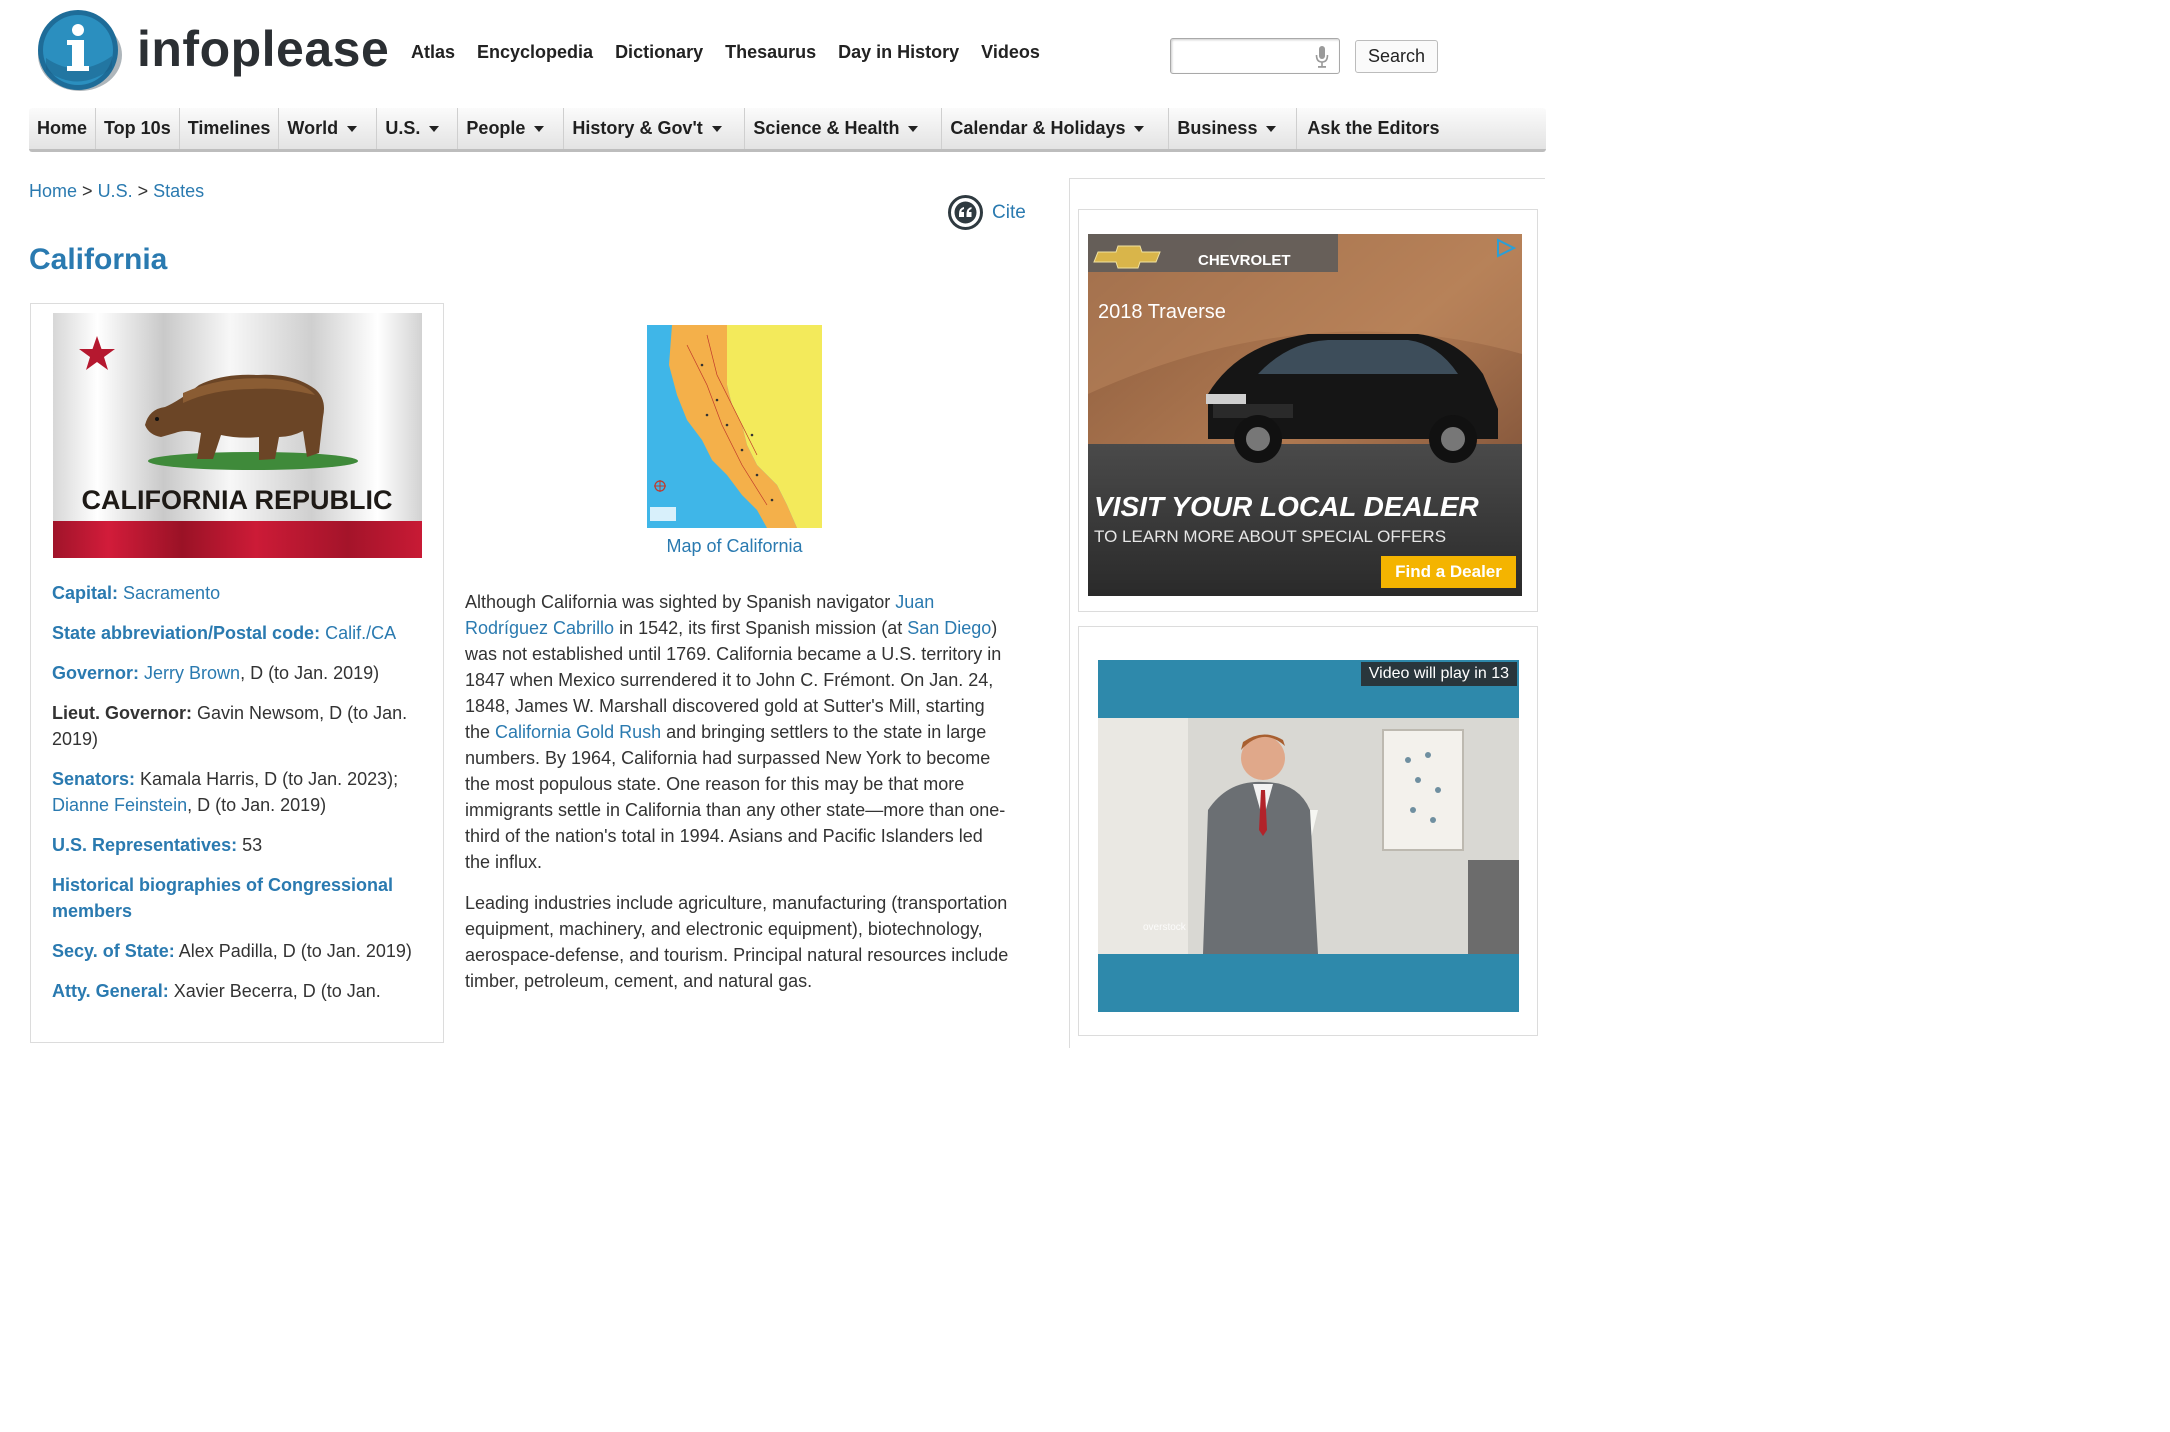 The height and width of the screenshot is (1432, 2170). What do you see at coordinates (1010, 52) in the screenshot?
I see `top-link-videos: Videos` at bounding box center [1010, 52].